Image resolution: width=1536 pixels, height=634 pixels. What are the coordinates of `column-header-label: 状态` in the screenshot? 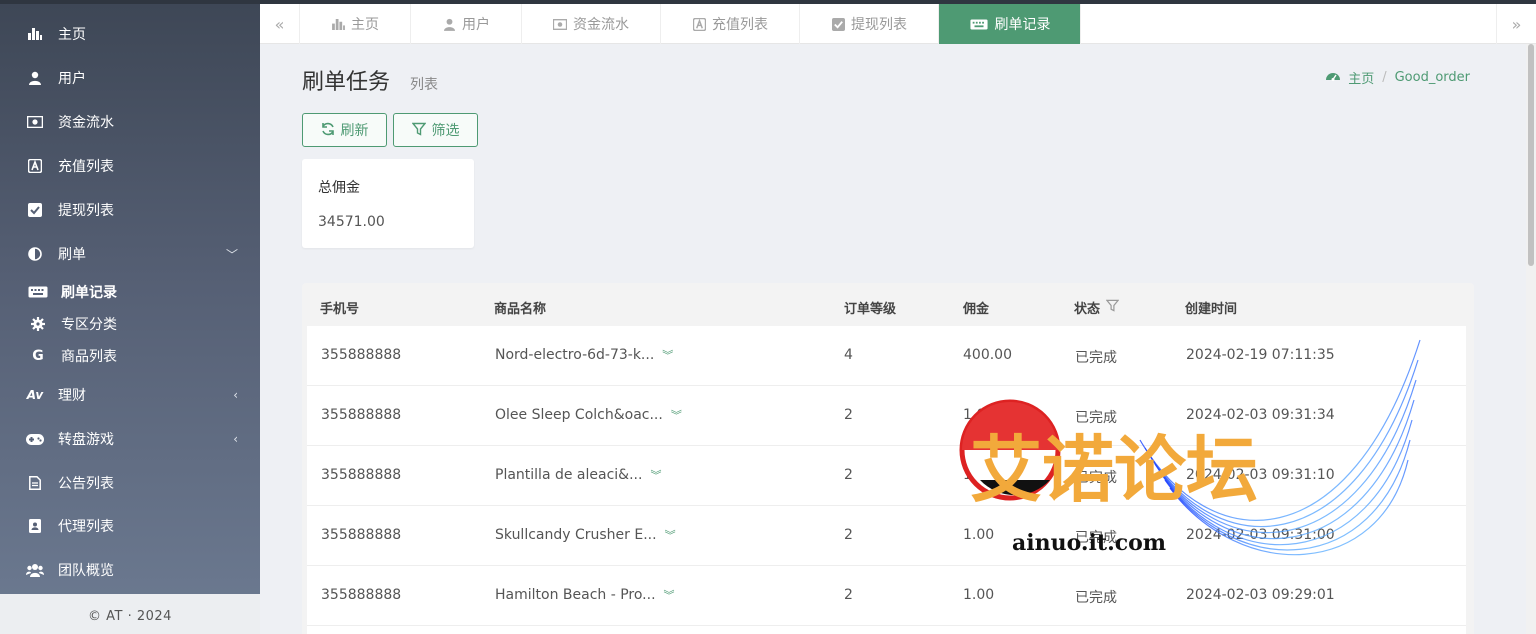 It's located at (1087, 309).